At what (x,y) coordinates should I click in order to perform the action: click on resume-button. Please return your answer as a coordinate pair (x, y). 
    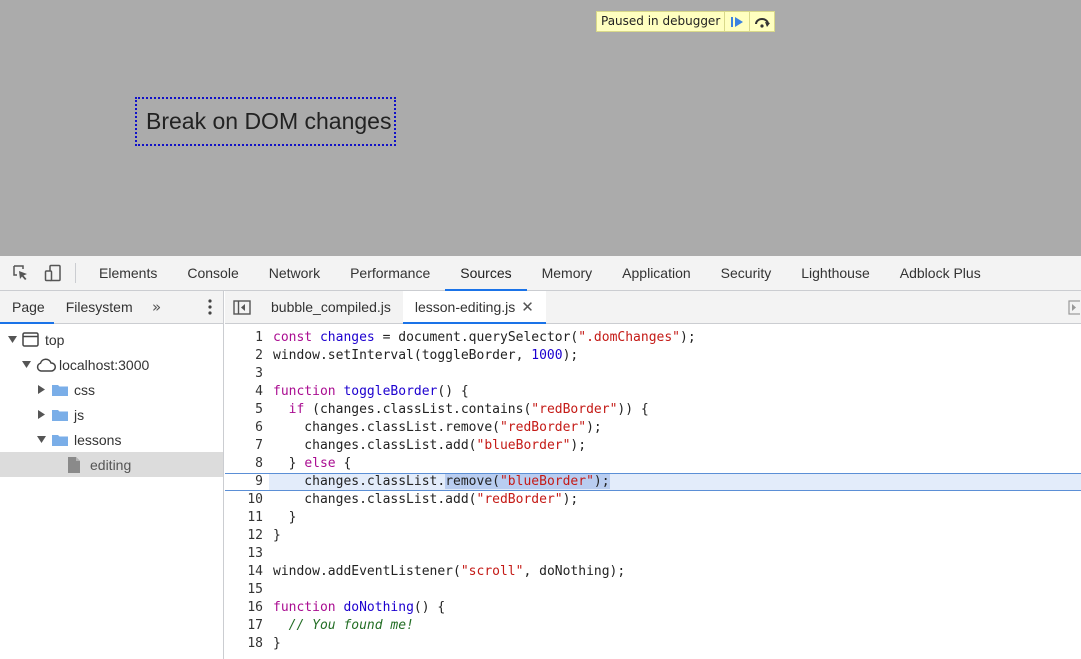
    Looking at the image, I should click on (736, 21).